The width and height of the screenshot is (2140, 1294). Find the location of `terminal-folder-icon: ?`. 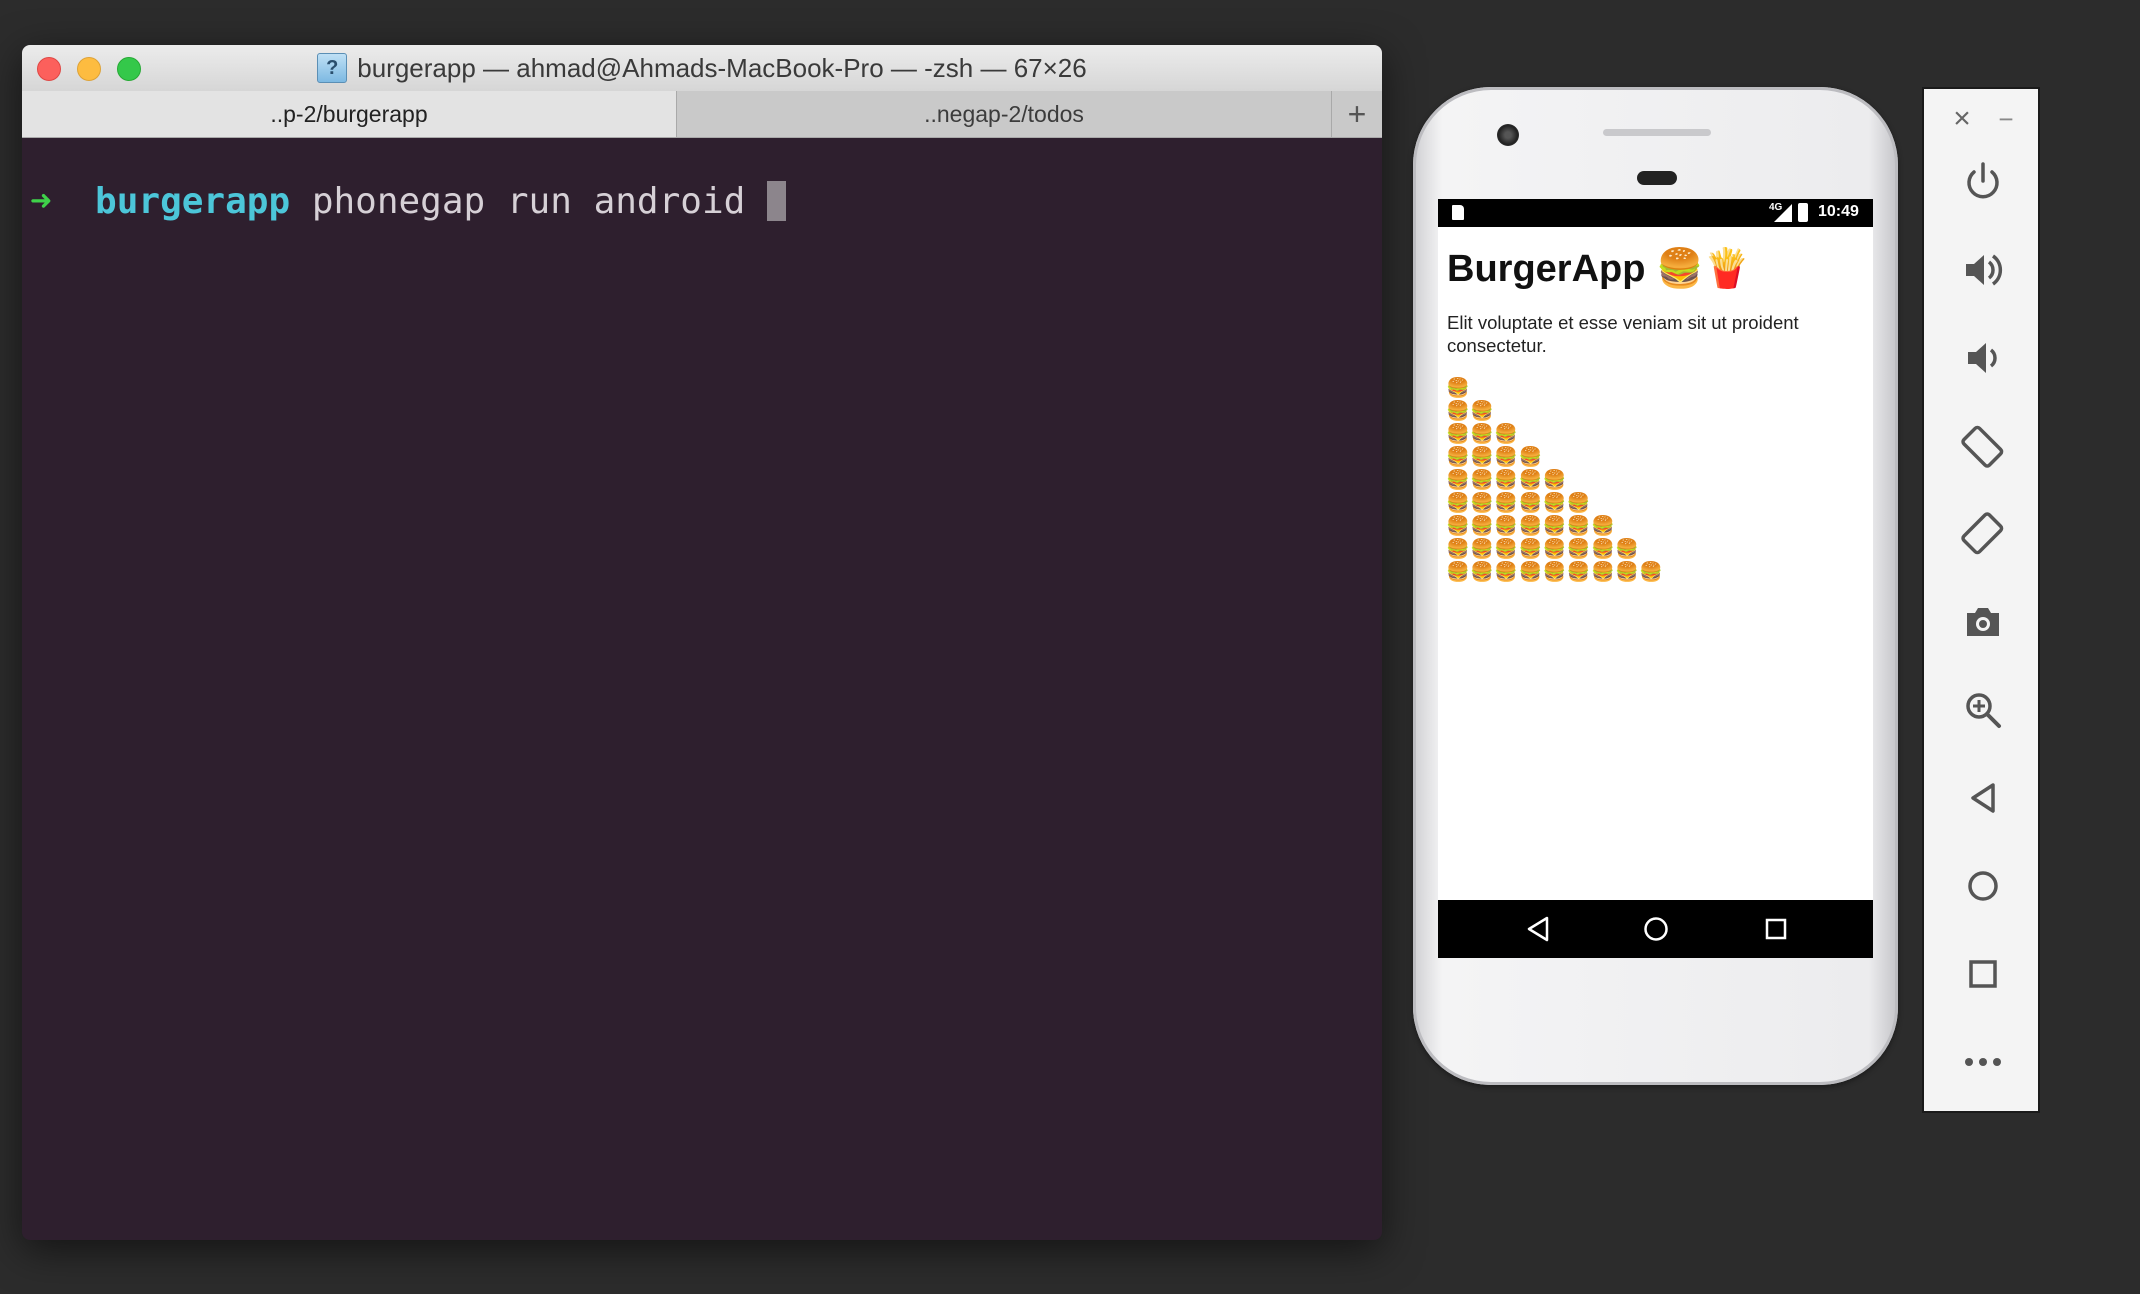

terminal-folder-icon: ? is located at coordinates (332, 68).